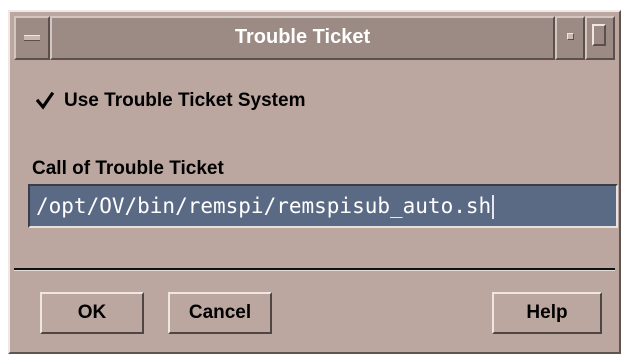  I want to click on title-bar: Trouble Ticket, so click(314, 38).